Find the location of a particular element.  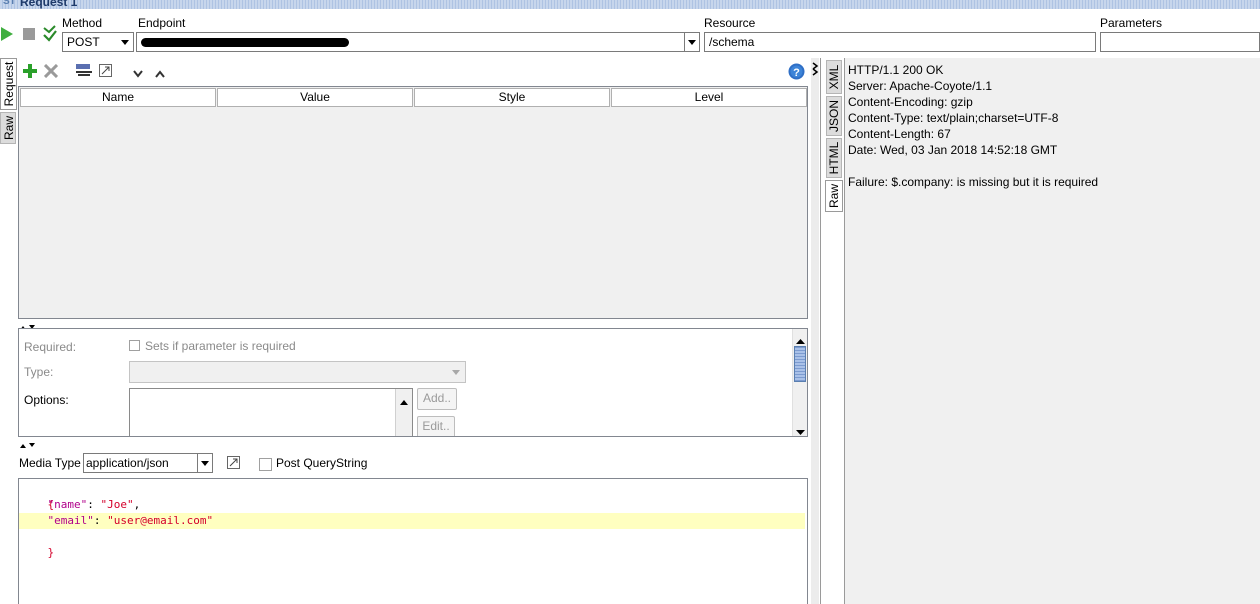

stop-request-icon is located at coordinates (29, 35).